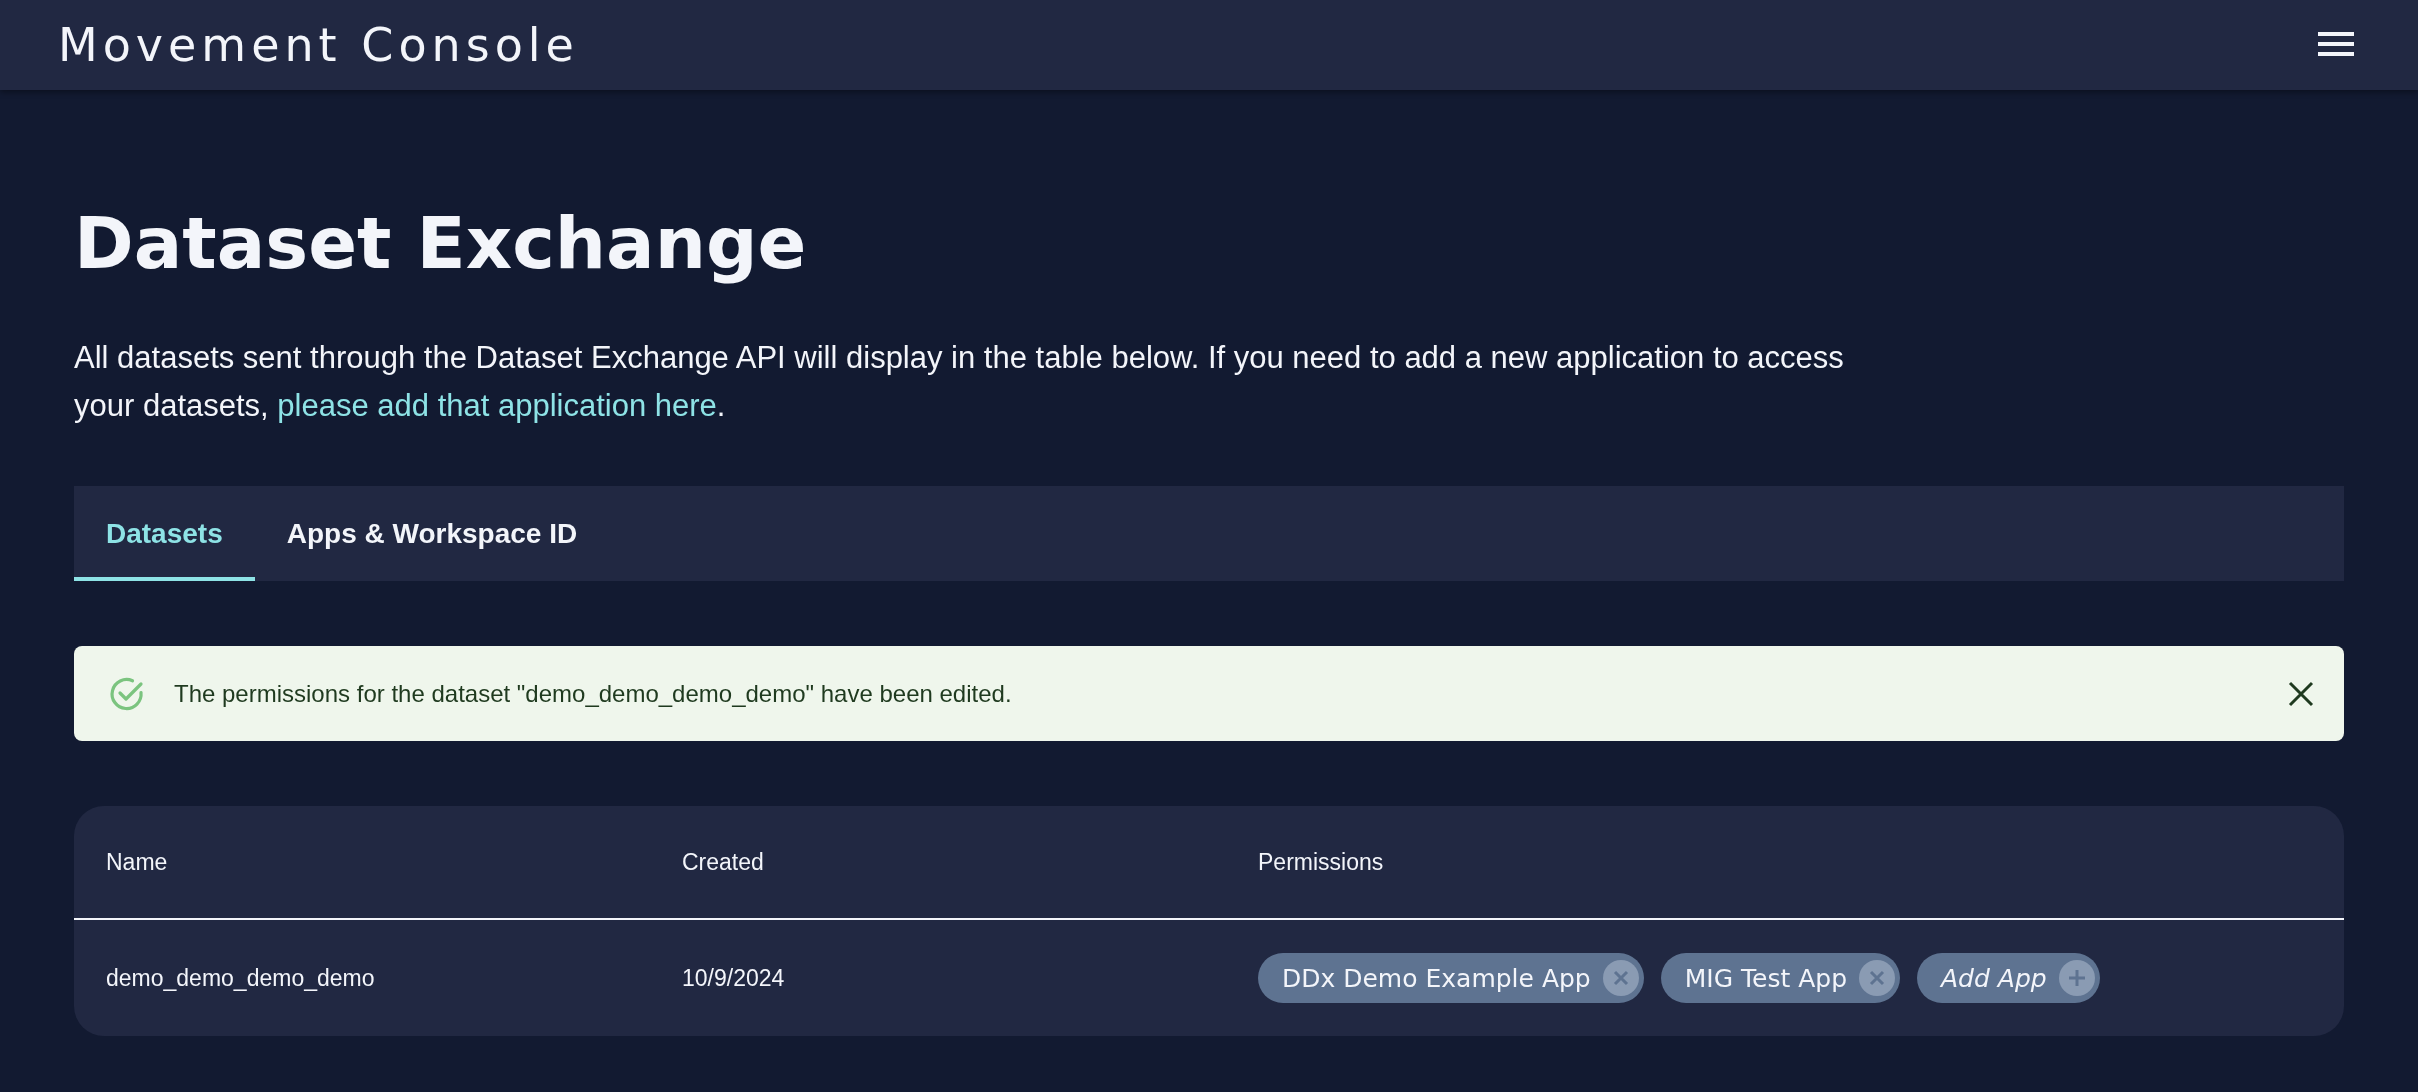 The image size is (2418, 1092). Describe the element at coordinates (318, 45) in the screenshot. I see `app-title: Movement Console` at that location.